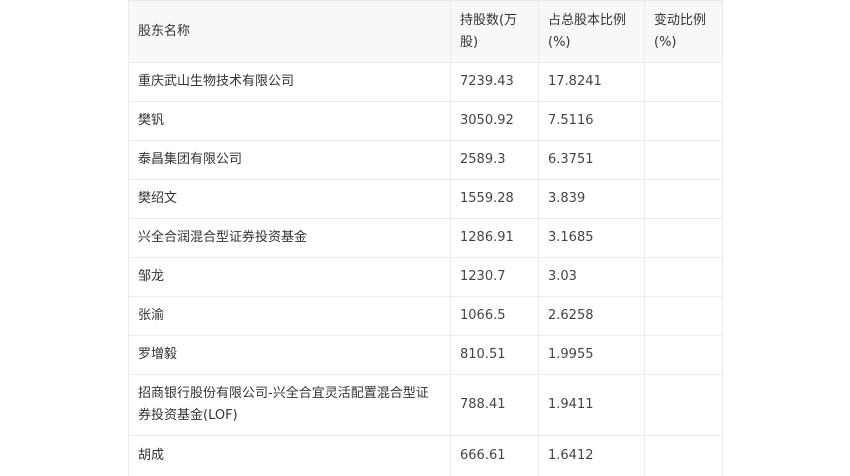  What do you see at coordinates (591, 455) in the screenshot?
I see `cell-ratio: 1.6412` at bounding box center [591, 455].